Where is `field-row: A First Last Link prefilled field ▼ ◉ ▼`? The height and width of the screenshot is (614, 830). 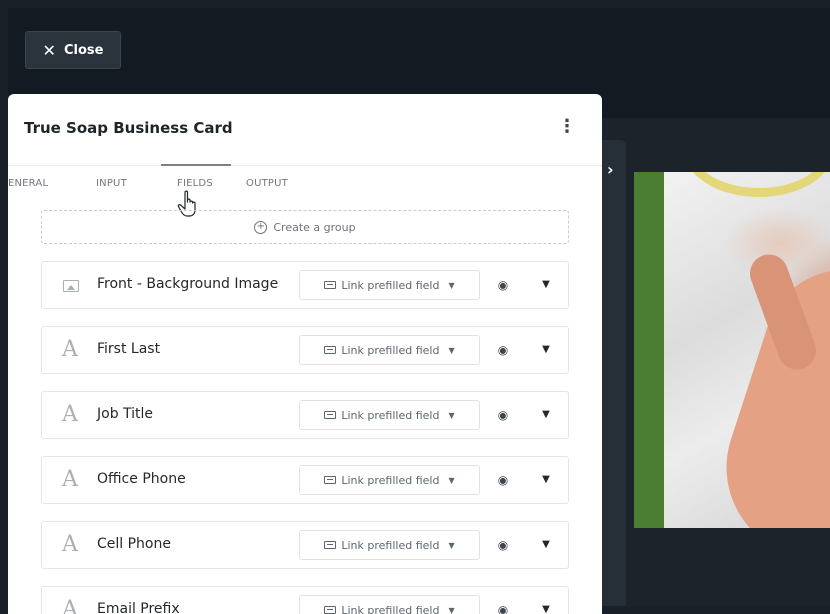
field-row: A First Last Link prefilled field ▼ ◉ ▼ is located at coordinates (305, 350).